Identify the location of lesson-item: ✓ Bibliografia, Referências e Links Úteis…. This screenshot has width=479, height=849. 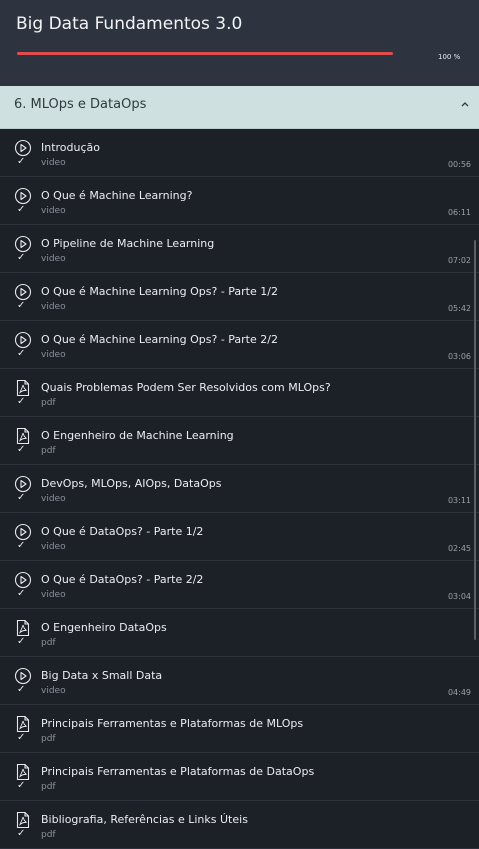
(239, 825).